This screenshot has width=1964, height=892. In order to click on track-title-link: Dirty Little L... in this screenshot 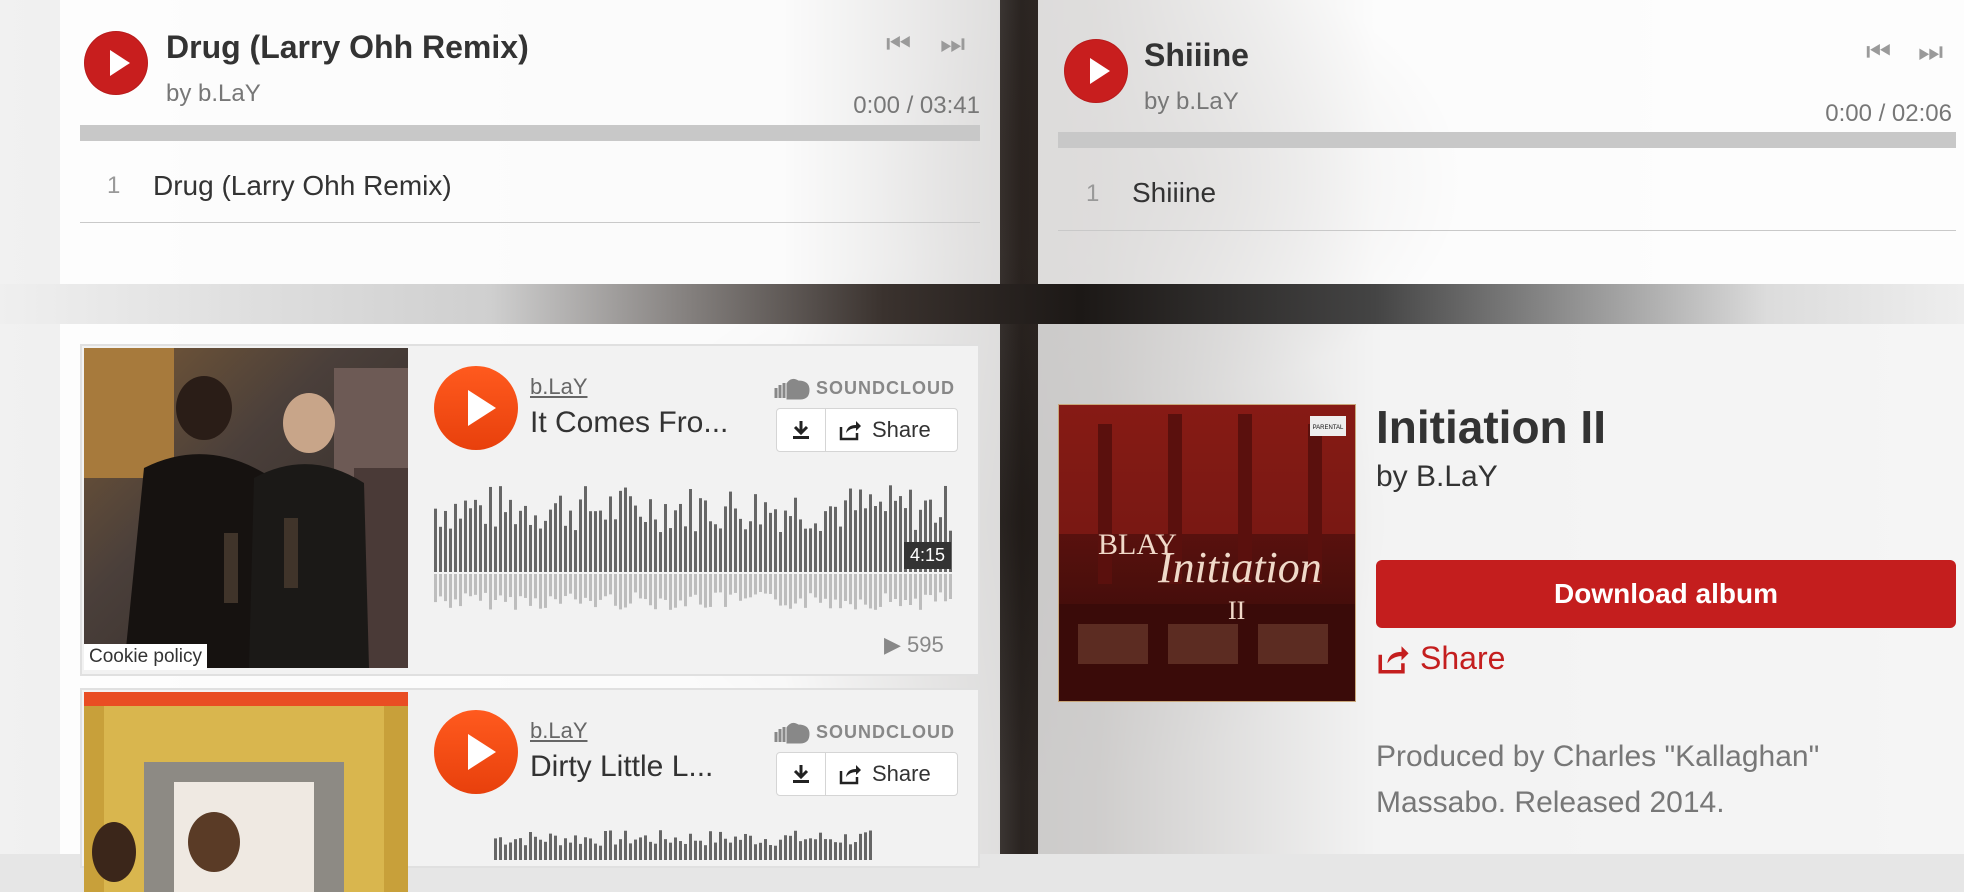, I will do `click(621, 767)`.